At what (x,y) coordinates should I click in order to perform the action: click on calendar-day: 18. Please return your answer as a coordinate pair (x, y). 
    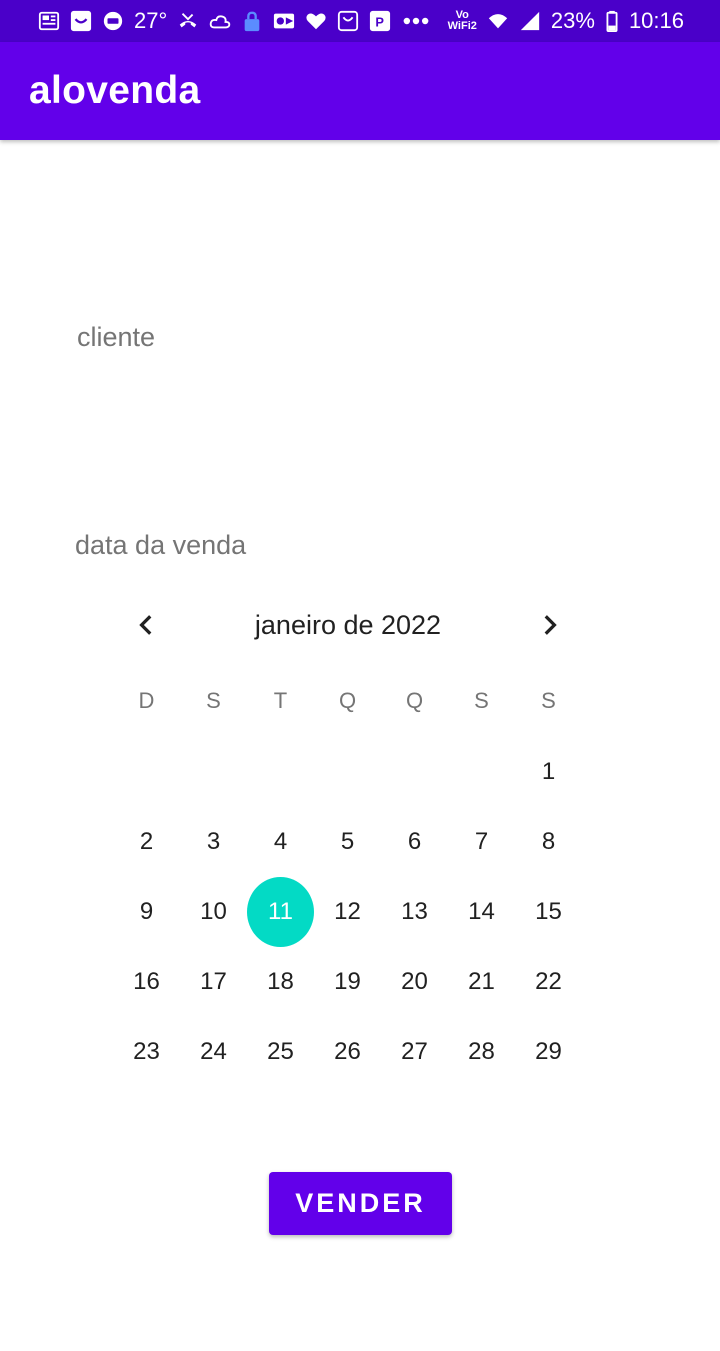
    Looking at the image, I should click on (280, 982).